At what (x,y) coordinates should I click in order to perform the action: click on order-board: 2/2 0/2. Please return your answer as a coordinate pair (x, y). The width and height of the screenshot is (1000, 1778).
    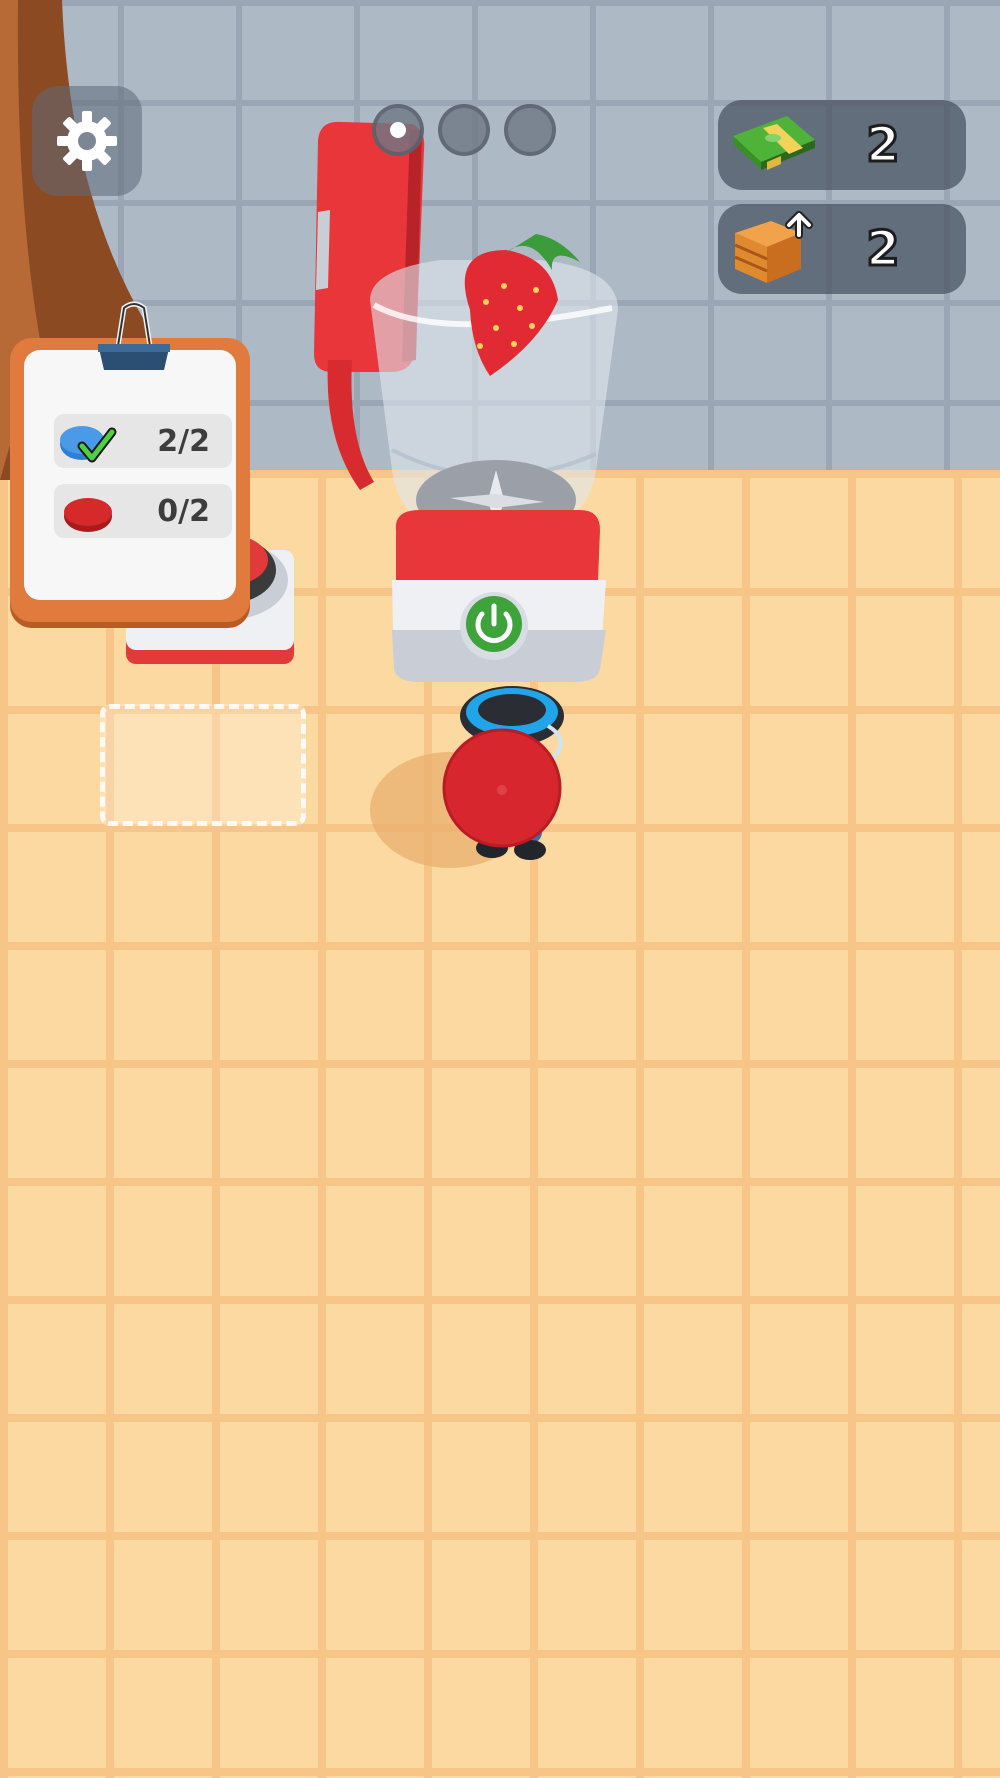
    Looking at the image, I should click on (130, 461).